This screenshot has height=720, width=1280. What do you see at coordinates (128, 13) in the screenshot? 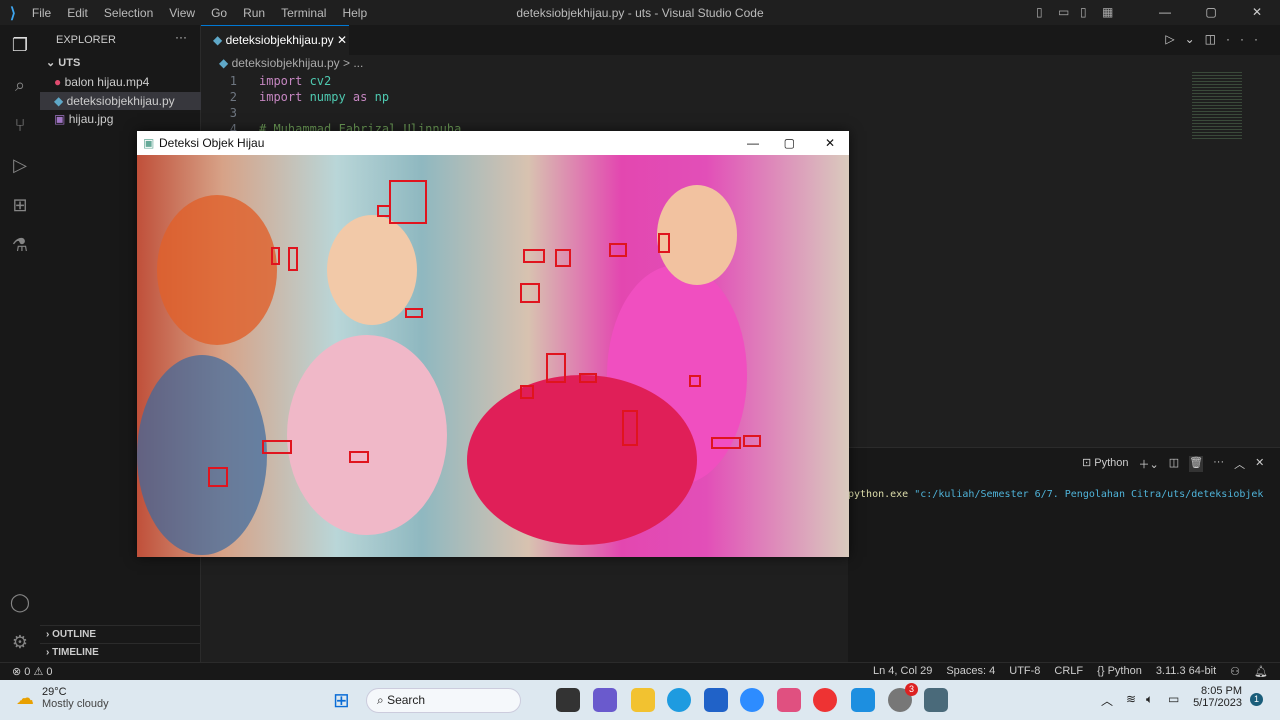
I see `menu-selection: Selection` at bounding box center [128, 13].